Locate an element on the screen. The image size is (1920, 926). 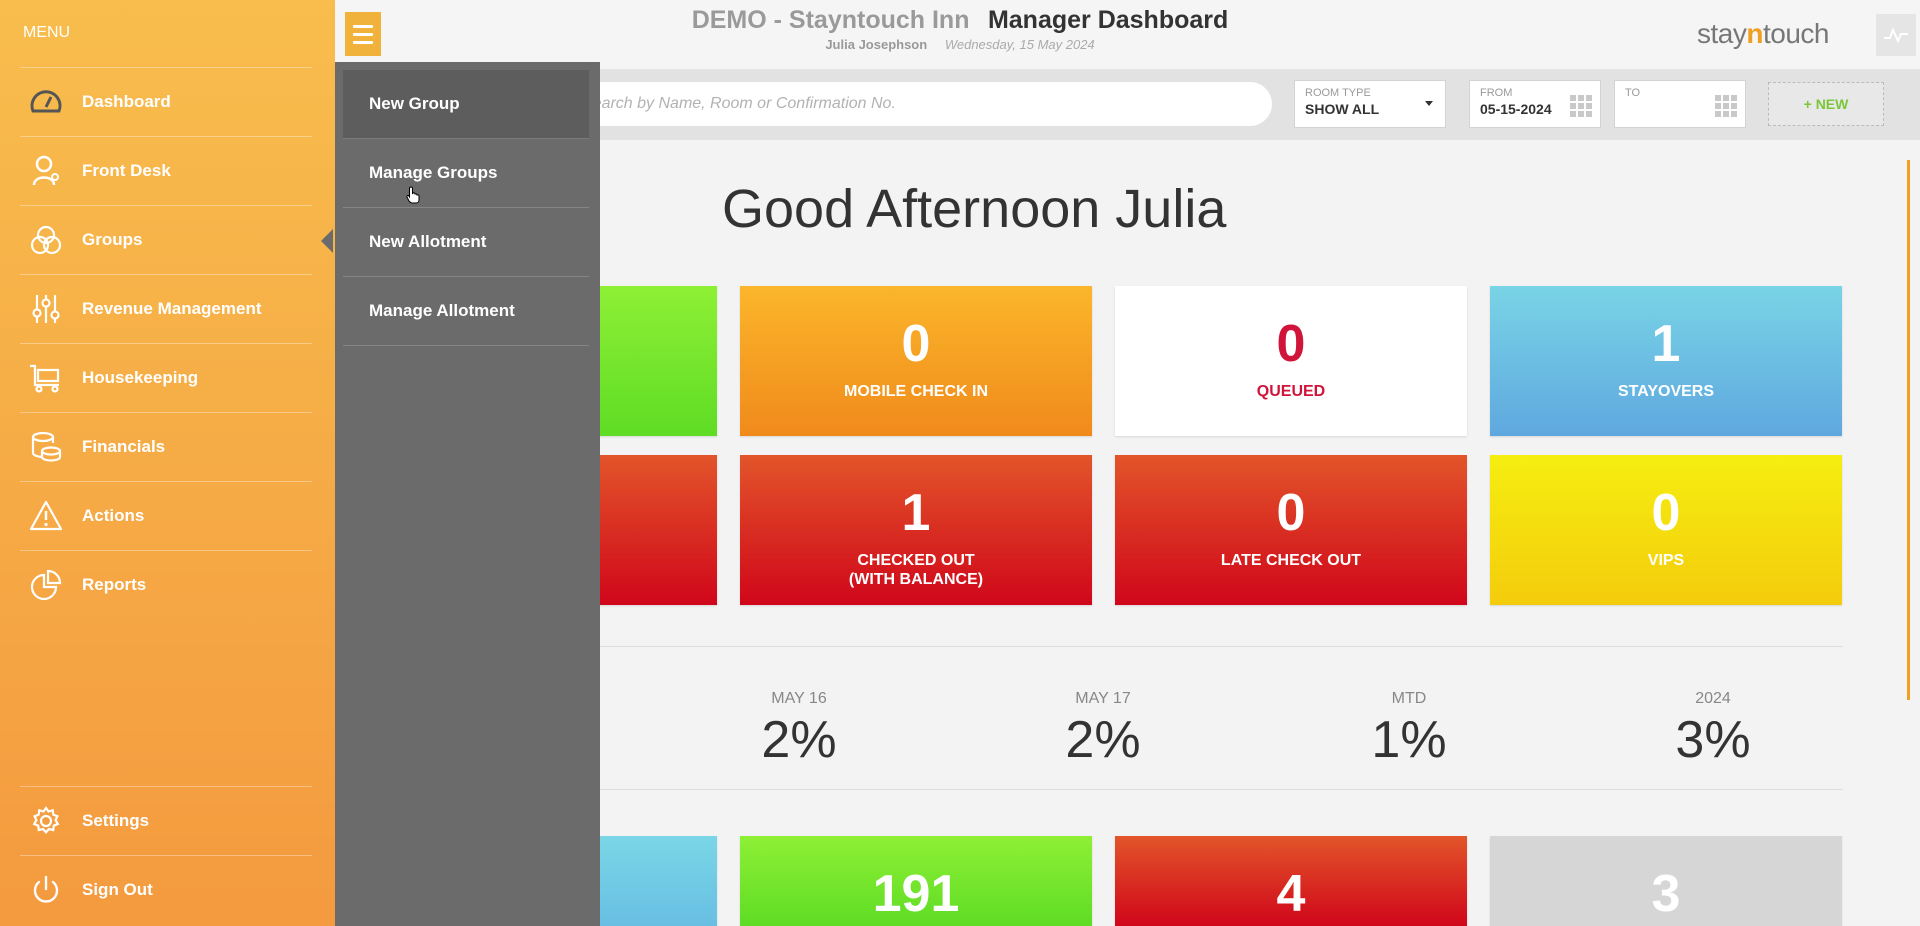
menu-item-groups: Groups is located at coordinates (176, 239).